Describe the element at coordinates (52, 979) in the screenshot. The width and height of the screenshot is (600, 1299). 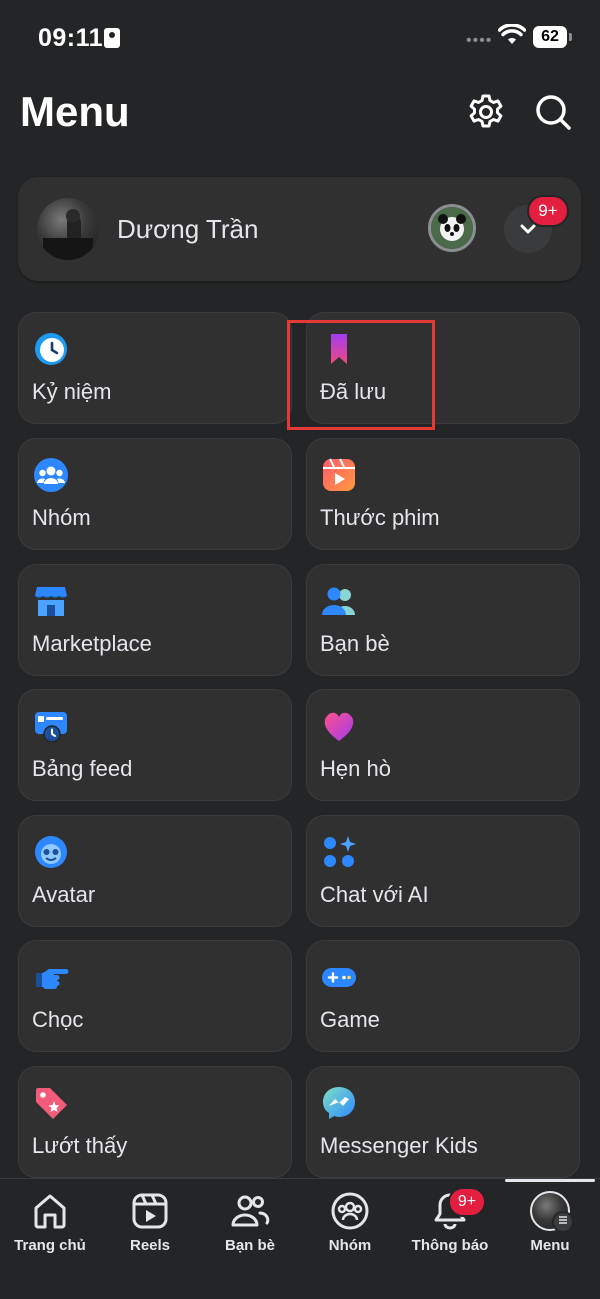
I see `poke-hand-icon` at that location.